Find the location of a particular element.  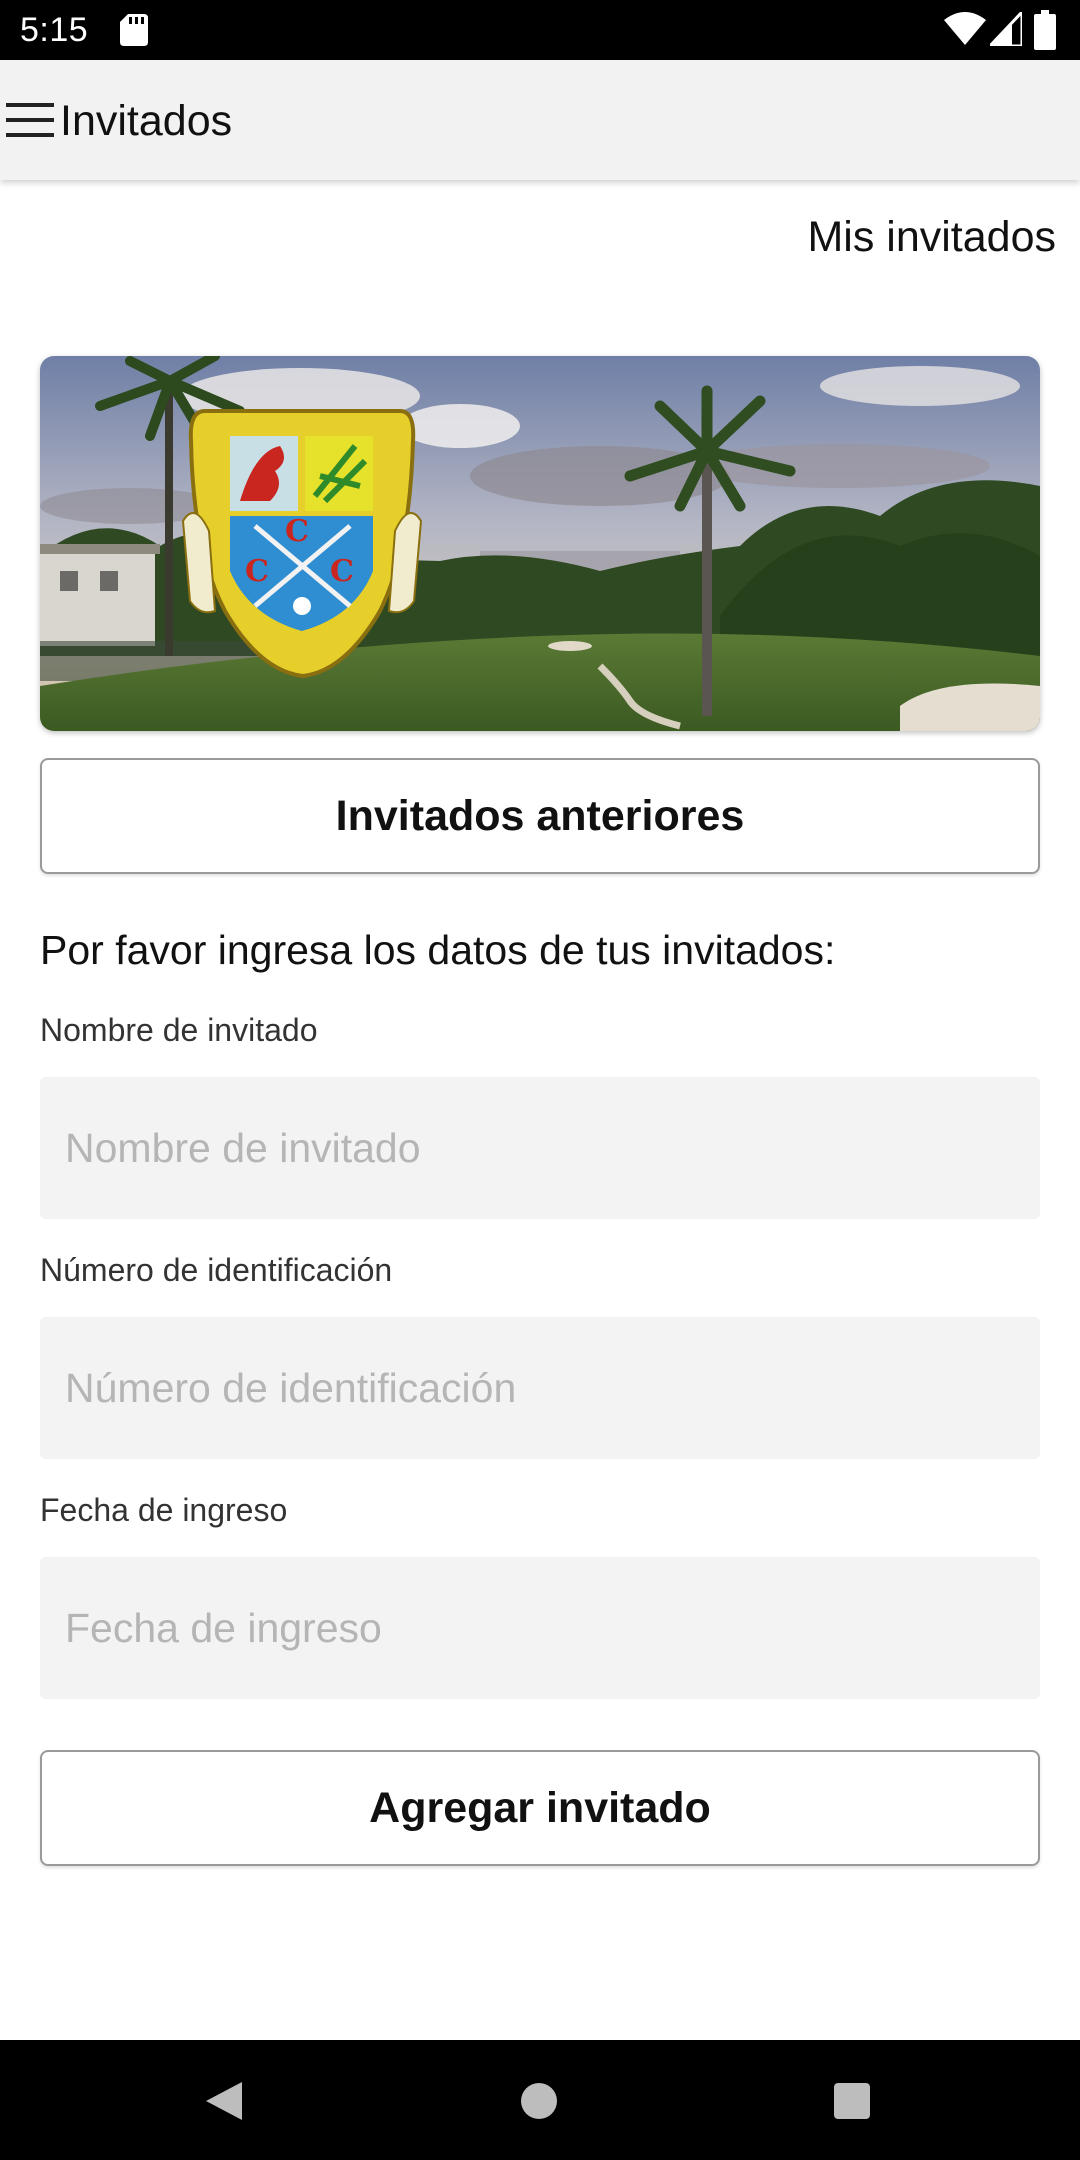

signal-icon is located at coordinates (1006, 29).